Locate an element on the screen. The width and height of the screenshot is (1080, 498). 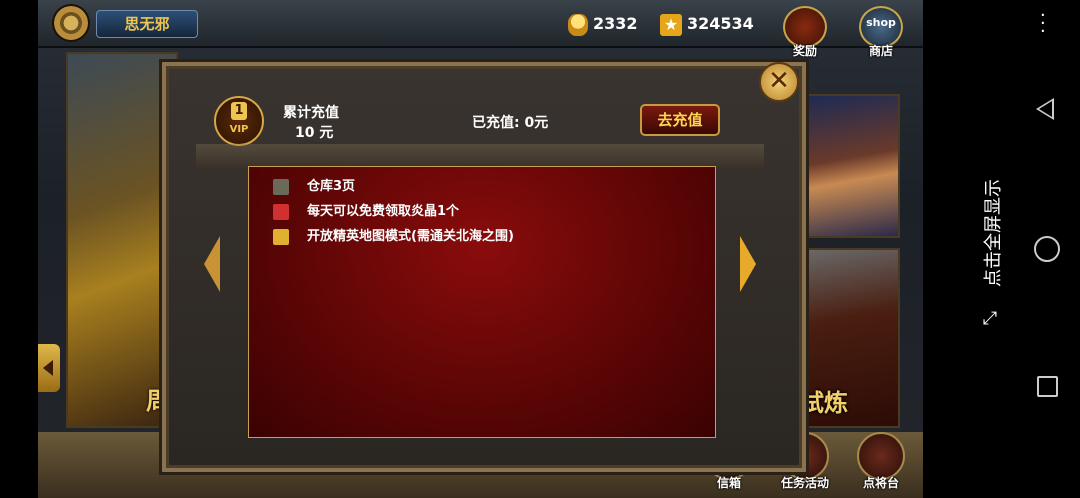
recharge-button: 去充值 is located at coordinates (680, 120).